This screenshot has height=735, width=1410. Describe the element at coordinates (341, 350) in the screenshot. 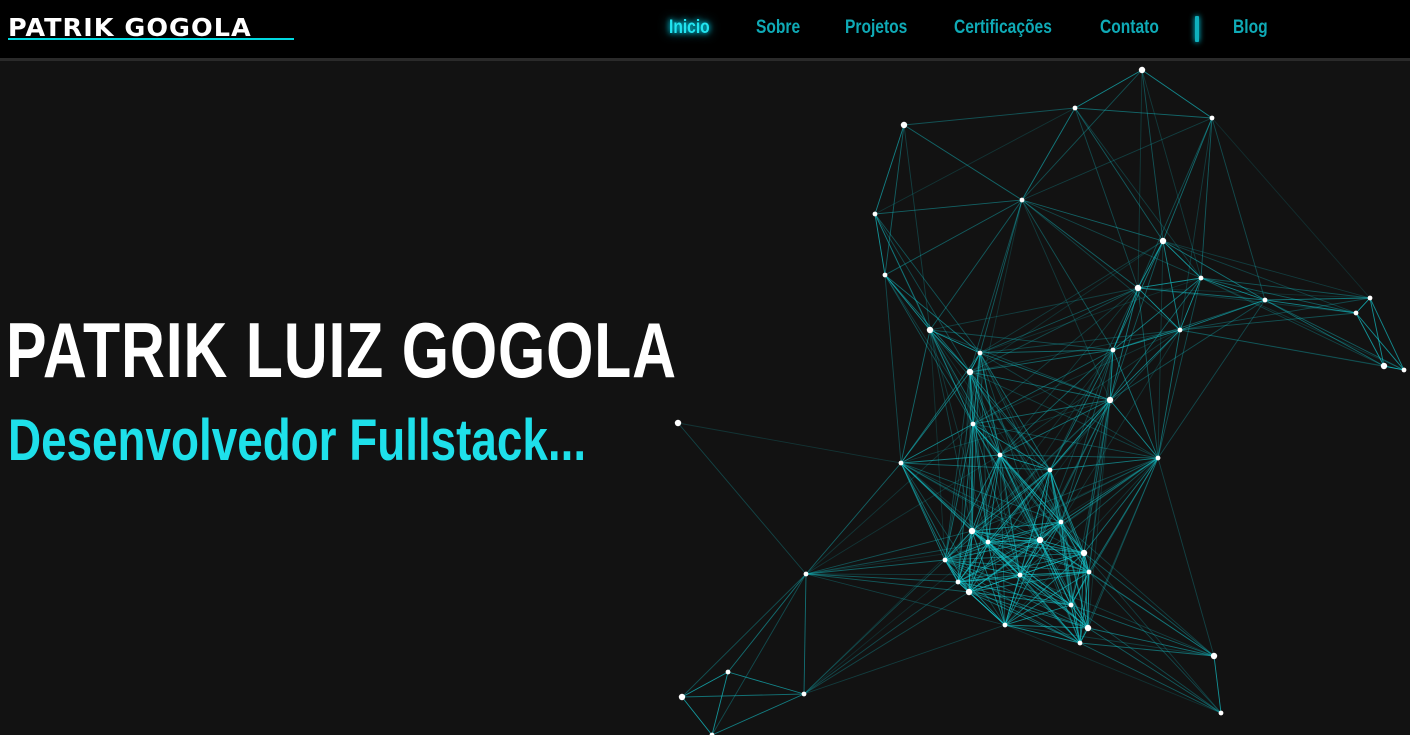

I see `hero-name: PATRIK LUIZ GOGOLA` at that location.